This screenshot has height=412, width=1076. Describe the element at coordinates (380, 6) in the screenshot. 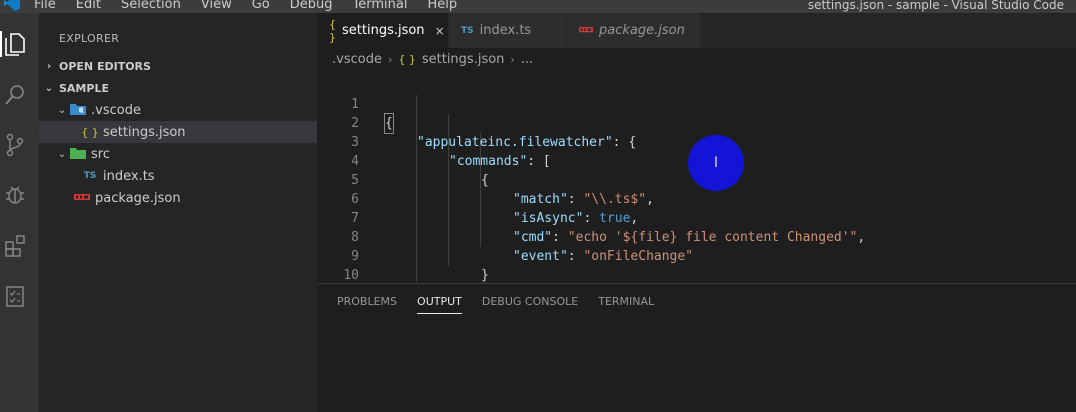

I see `menu-terminal: Terminal` at that location.